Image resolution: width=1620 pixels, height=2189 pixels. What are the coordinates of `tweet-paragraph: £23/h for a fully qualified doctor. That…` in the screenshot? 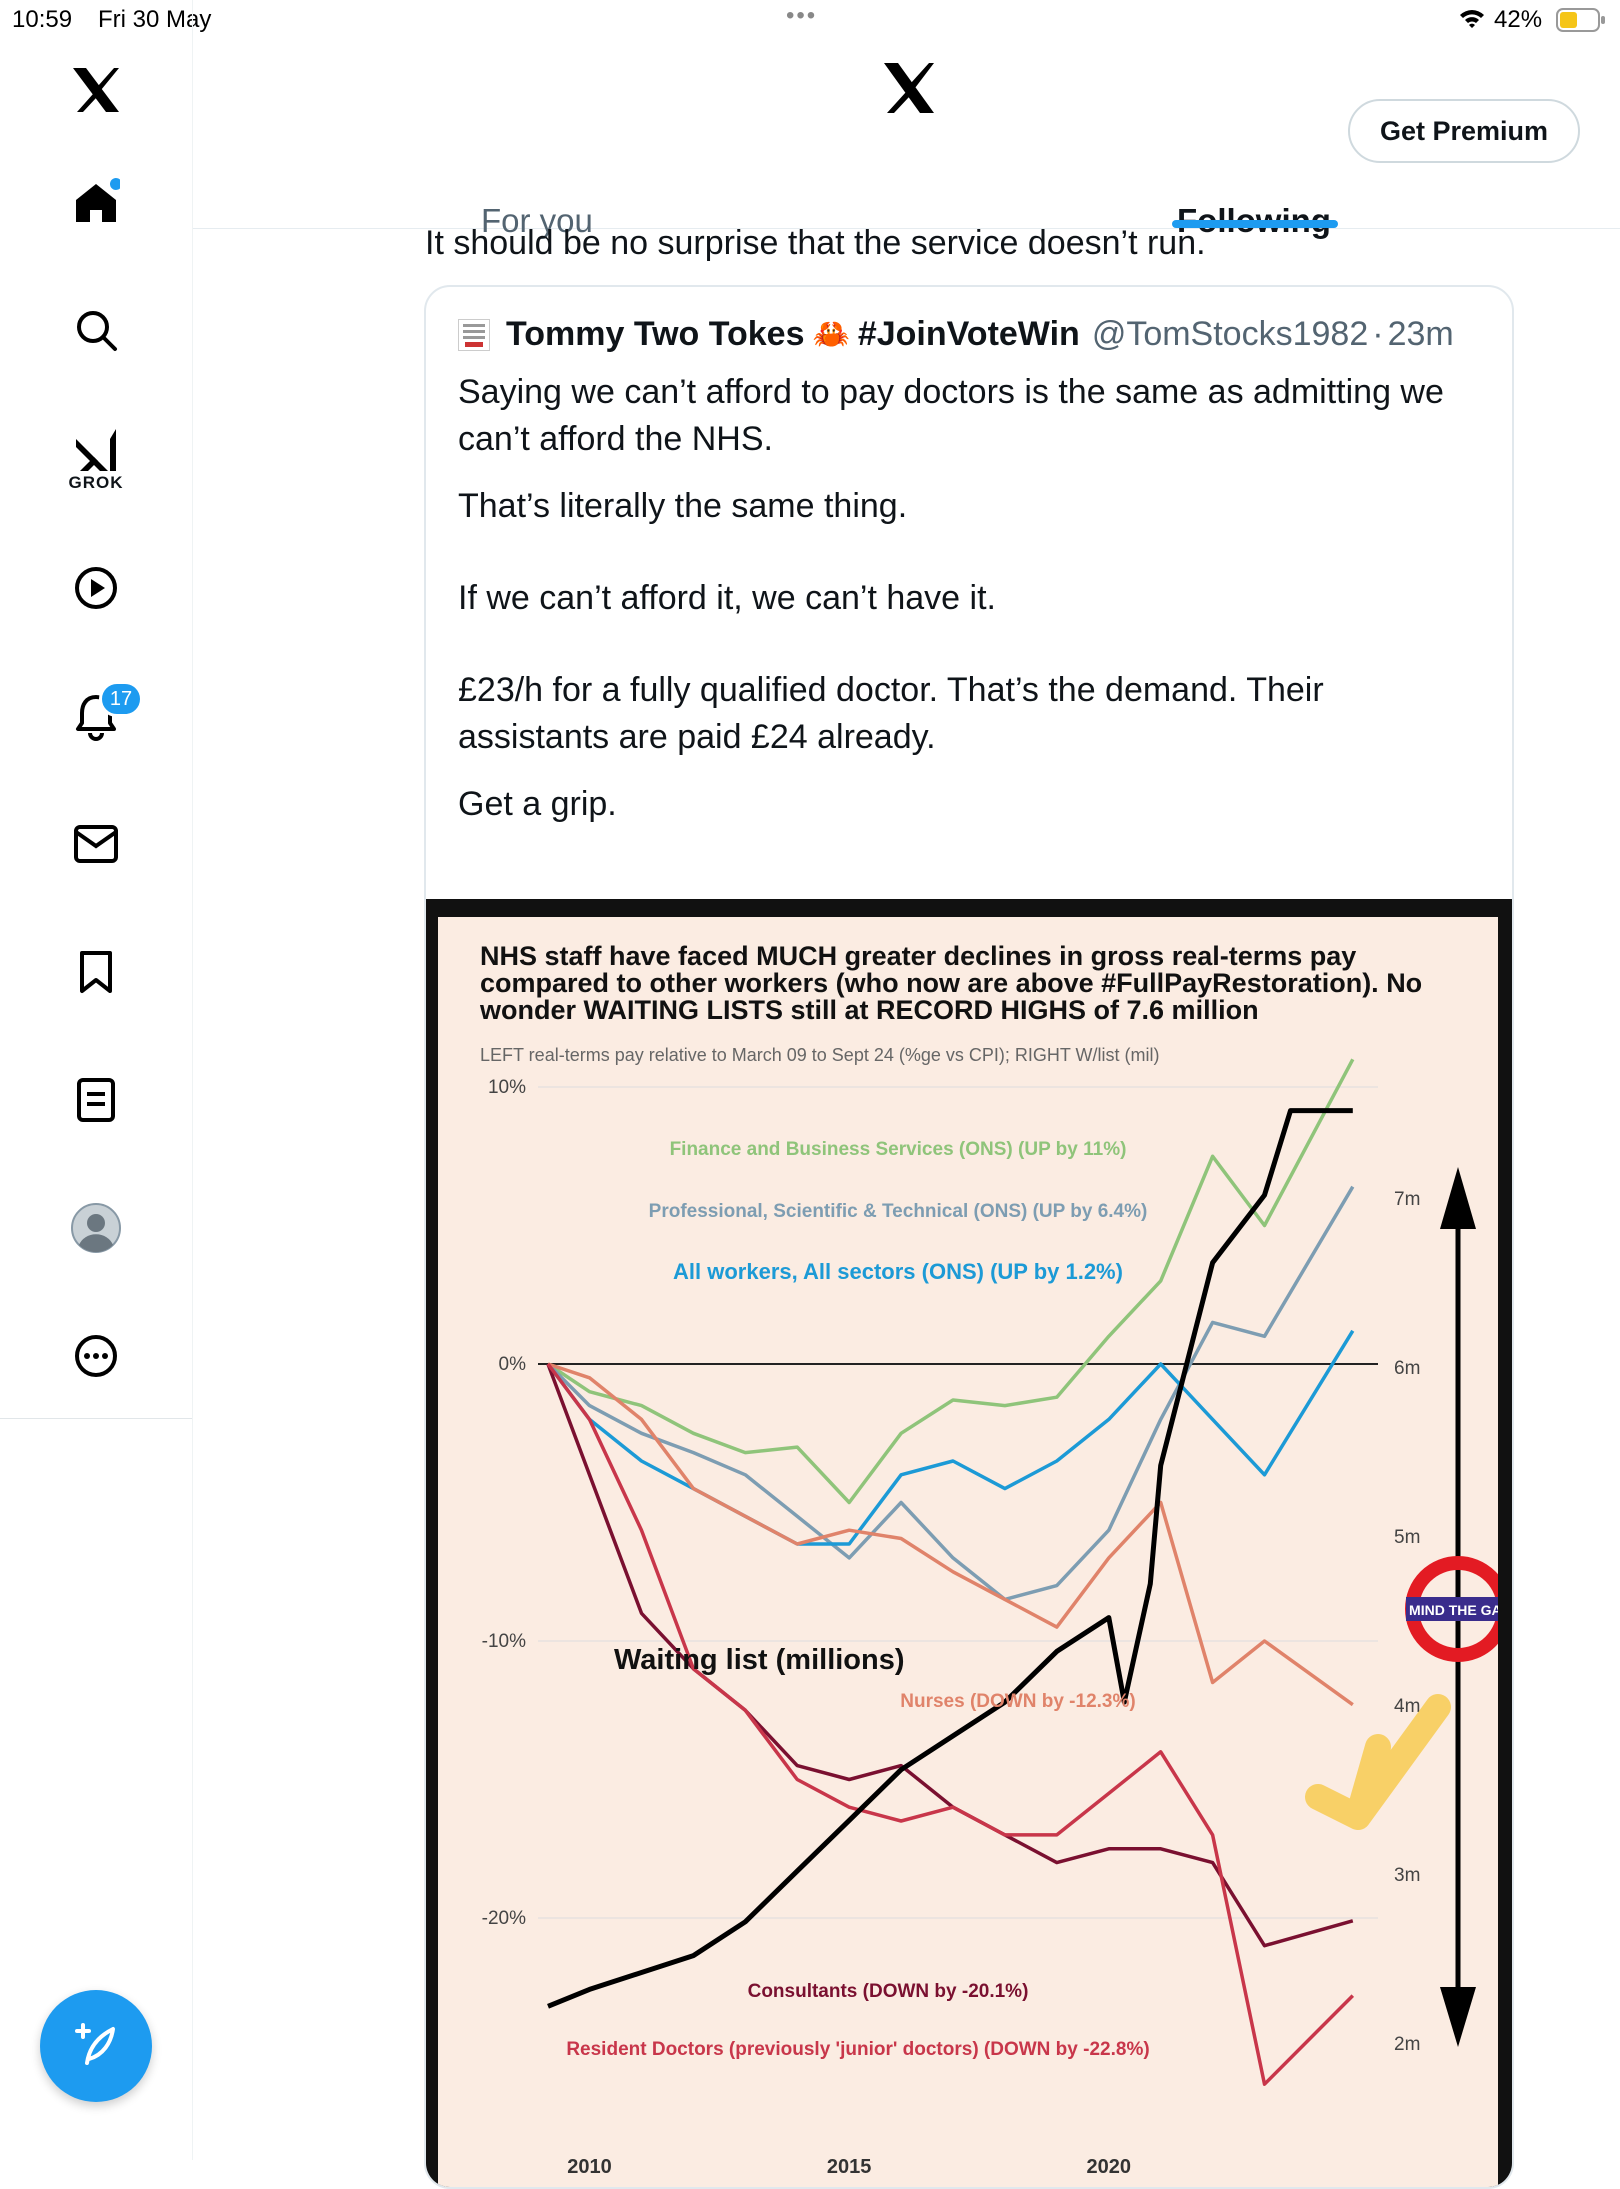 It's located at (891, 713).